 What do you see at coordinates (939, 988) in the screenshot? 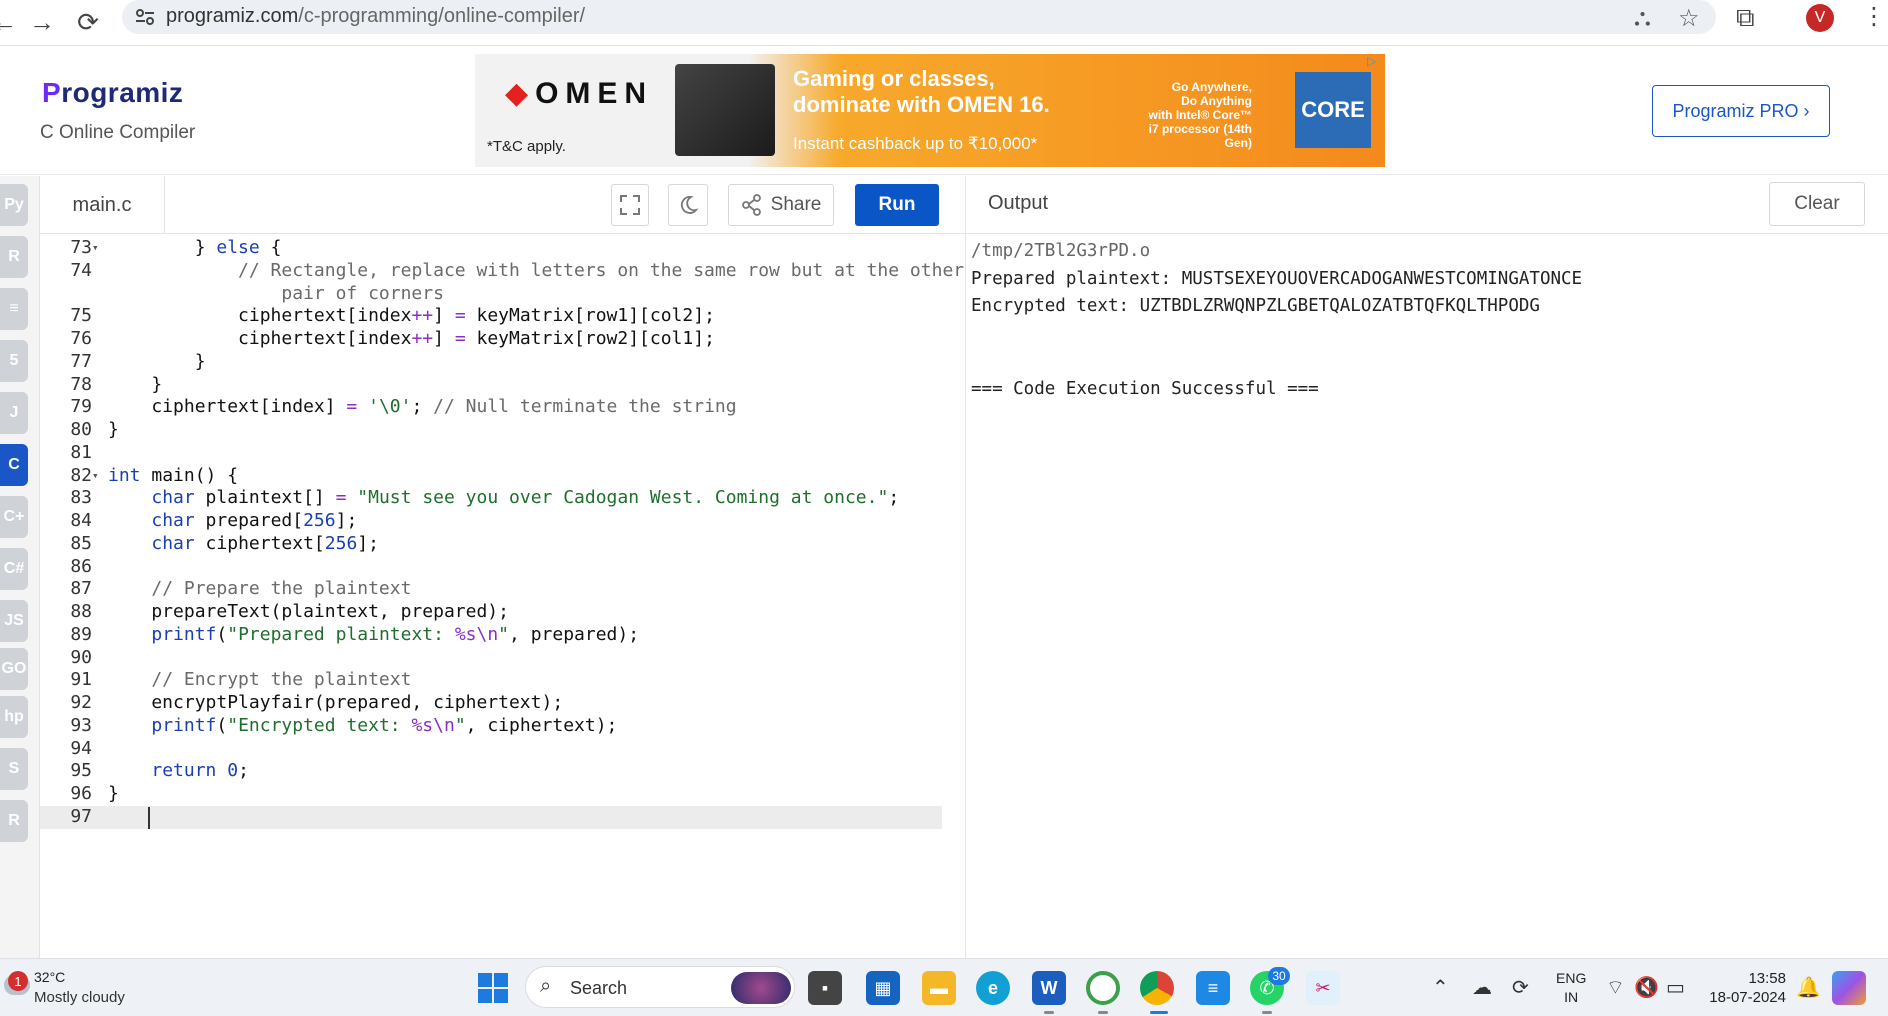
I see `file-explorer-icon: ▬` at bounding box center [939, 988].